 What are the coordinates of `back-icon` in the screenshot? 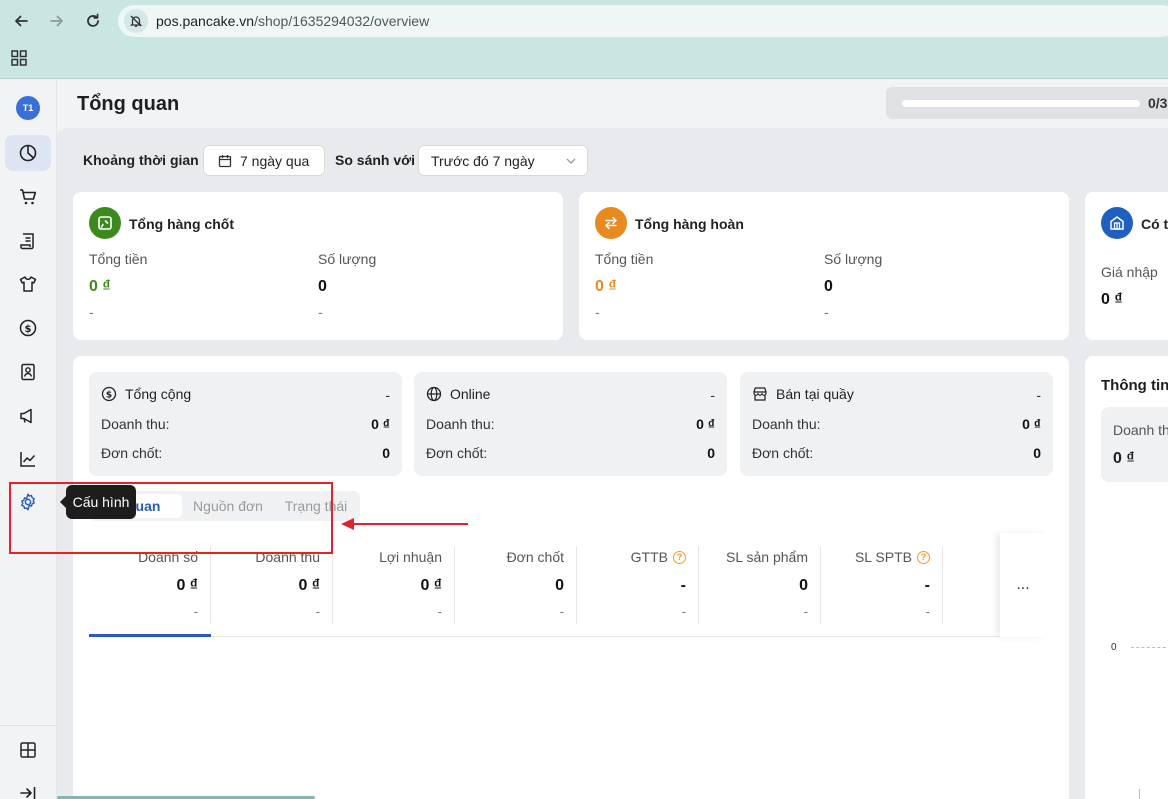 It's located at (21, 21).